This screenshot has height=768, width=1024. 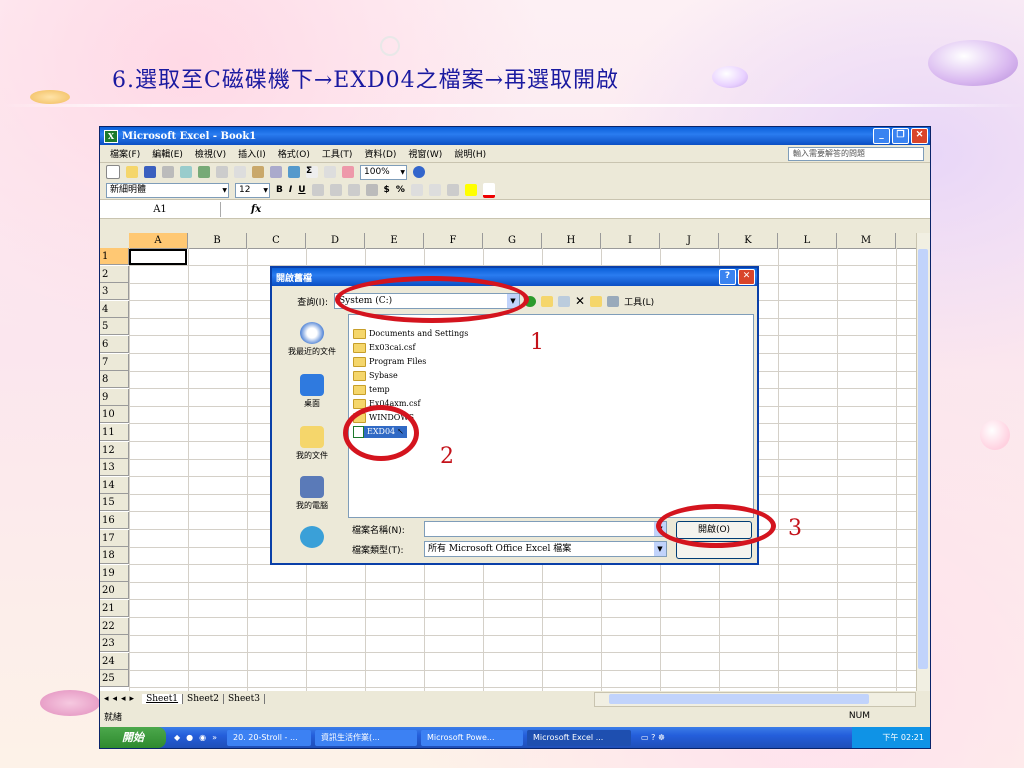 I want to click on row-header: 5, so click(x=114, y=327).